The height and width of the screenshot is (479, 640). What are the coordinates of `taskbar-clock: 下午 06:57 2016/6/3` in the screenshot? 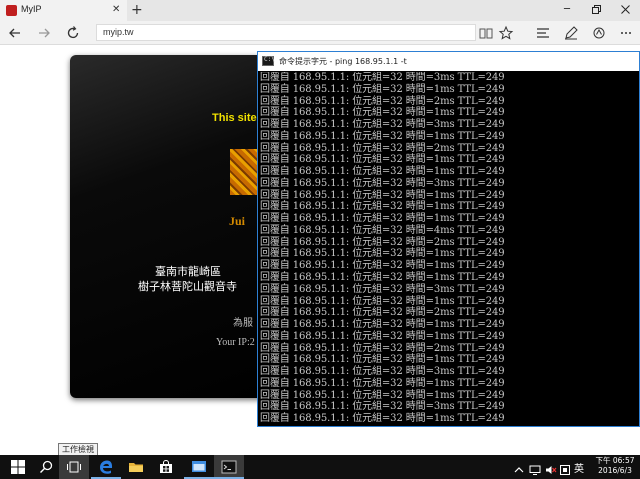 It's located at (615, 466).